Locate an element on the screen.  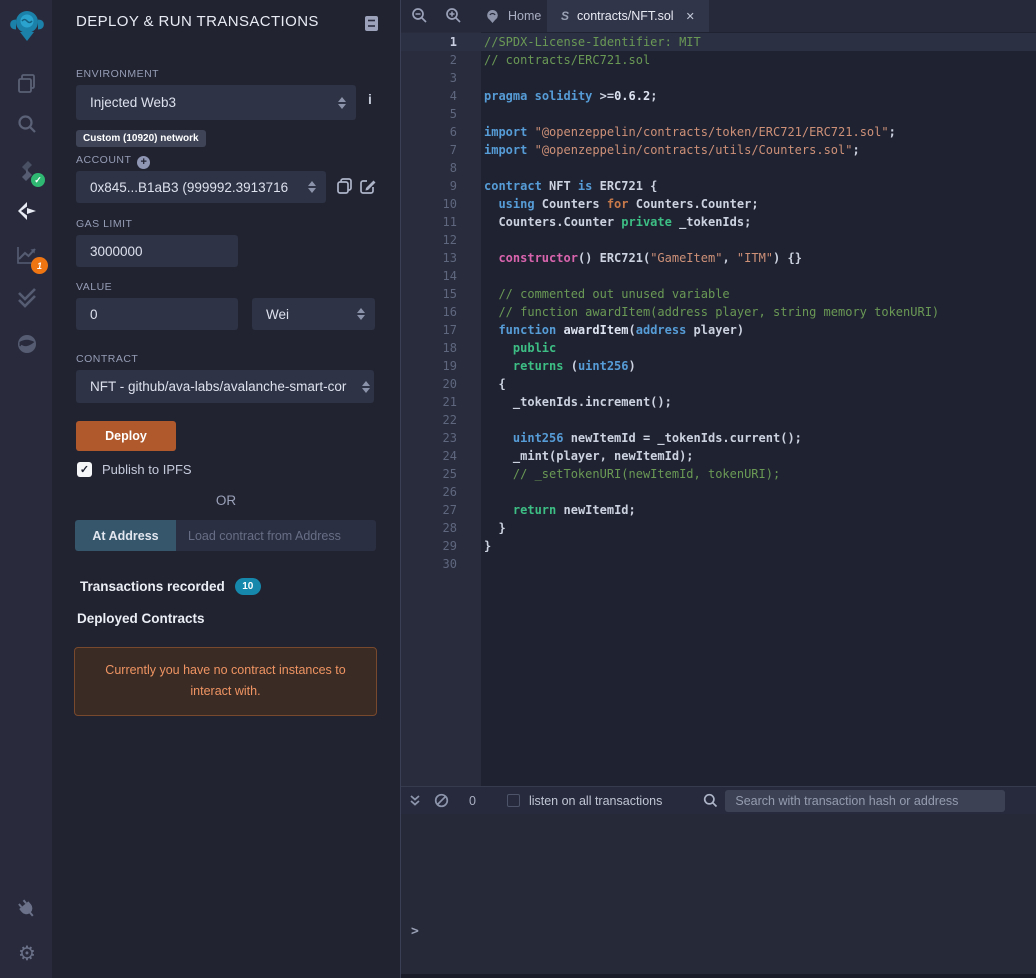
documentation-icon is located at coordinates (371, 23).